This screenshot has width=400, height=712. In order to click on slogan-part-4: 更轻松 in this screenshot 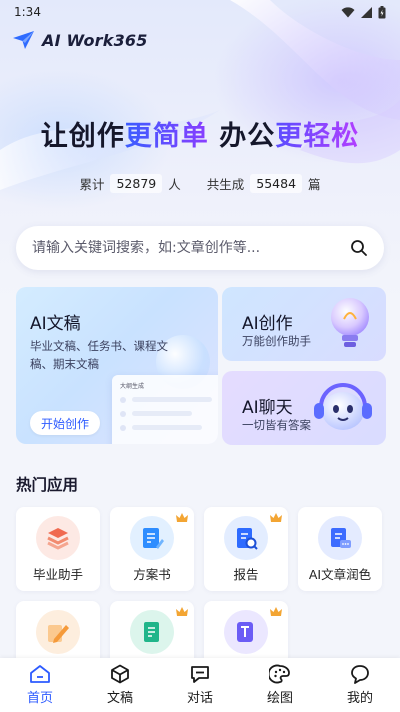, I will do `click(317, 136)`.